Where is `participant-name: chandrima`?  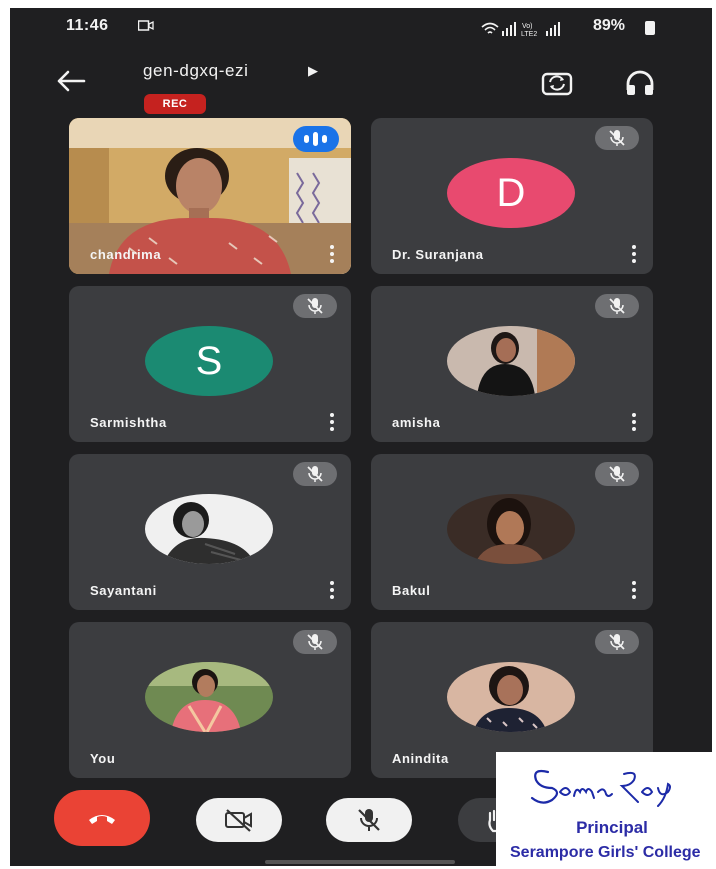
participant-name: chandrima is located at coordinates (126, 254).